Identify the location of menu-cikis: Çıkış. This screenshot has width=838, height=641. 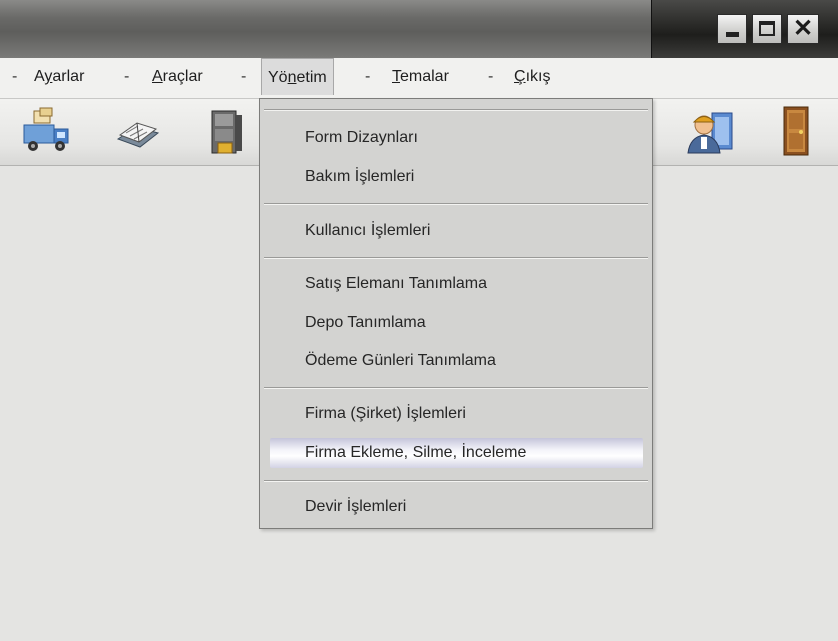
(532, 76).